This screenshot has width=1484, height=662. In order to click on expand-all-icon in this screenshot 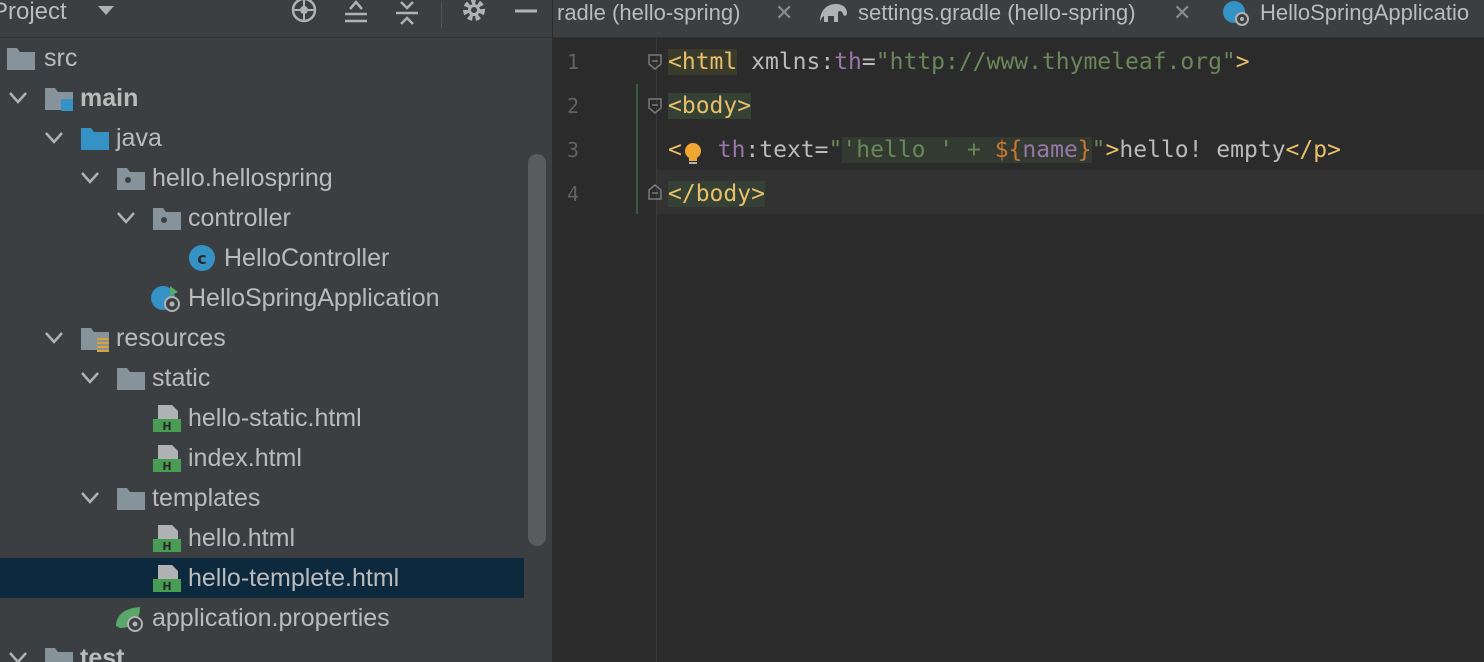, I will do `click(356, 13)`.